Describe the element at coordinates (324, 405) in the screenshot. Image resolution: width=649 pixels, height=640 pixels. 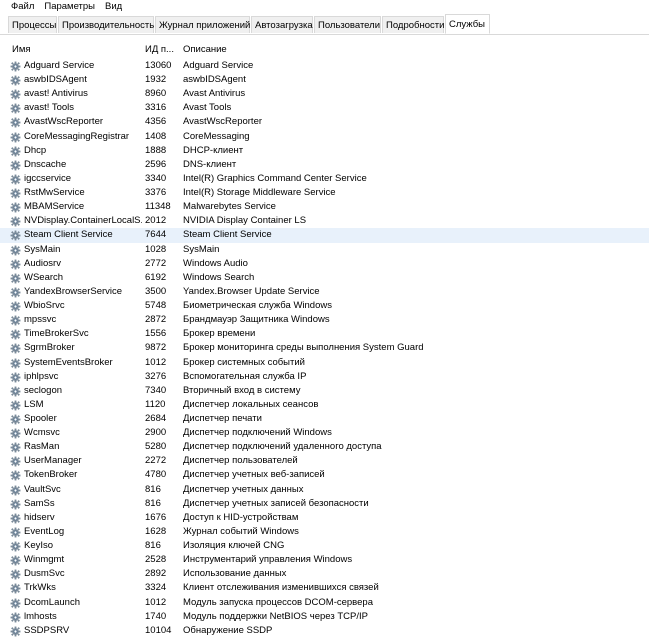
I see `service-row: LSM 1120 Диспетчер локальных сеансов` at that location.